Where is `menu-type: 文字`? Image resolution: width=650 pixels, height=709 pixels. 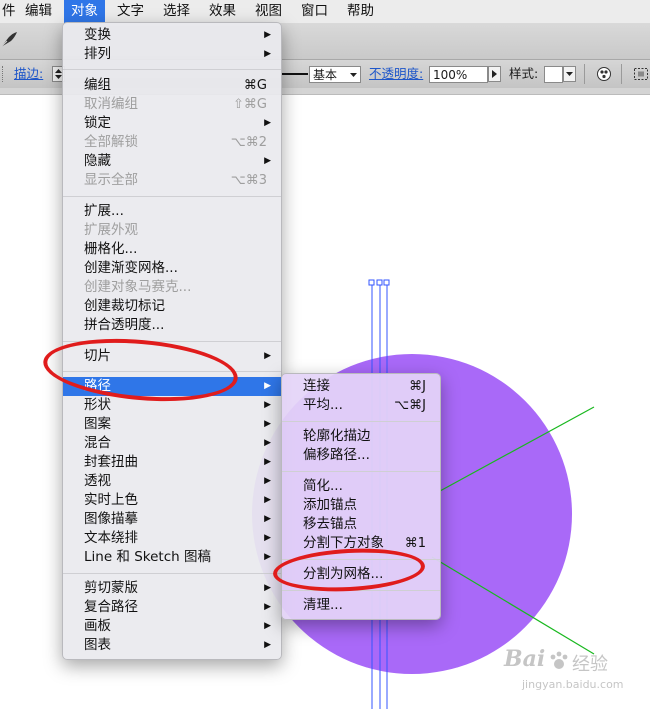 menu-type: 文字 is located at coordinates (130, 11).